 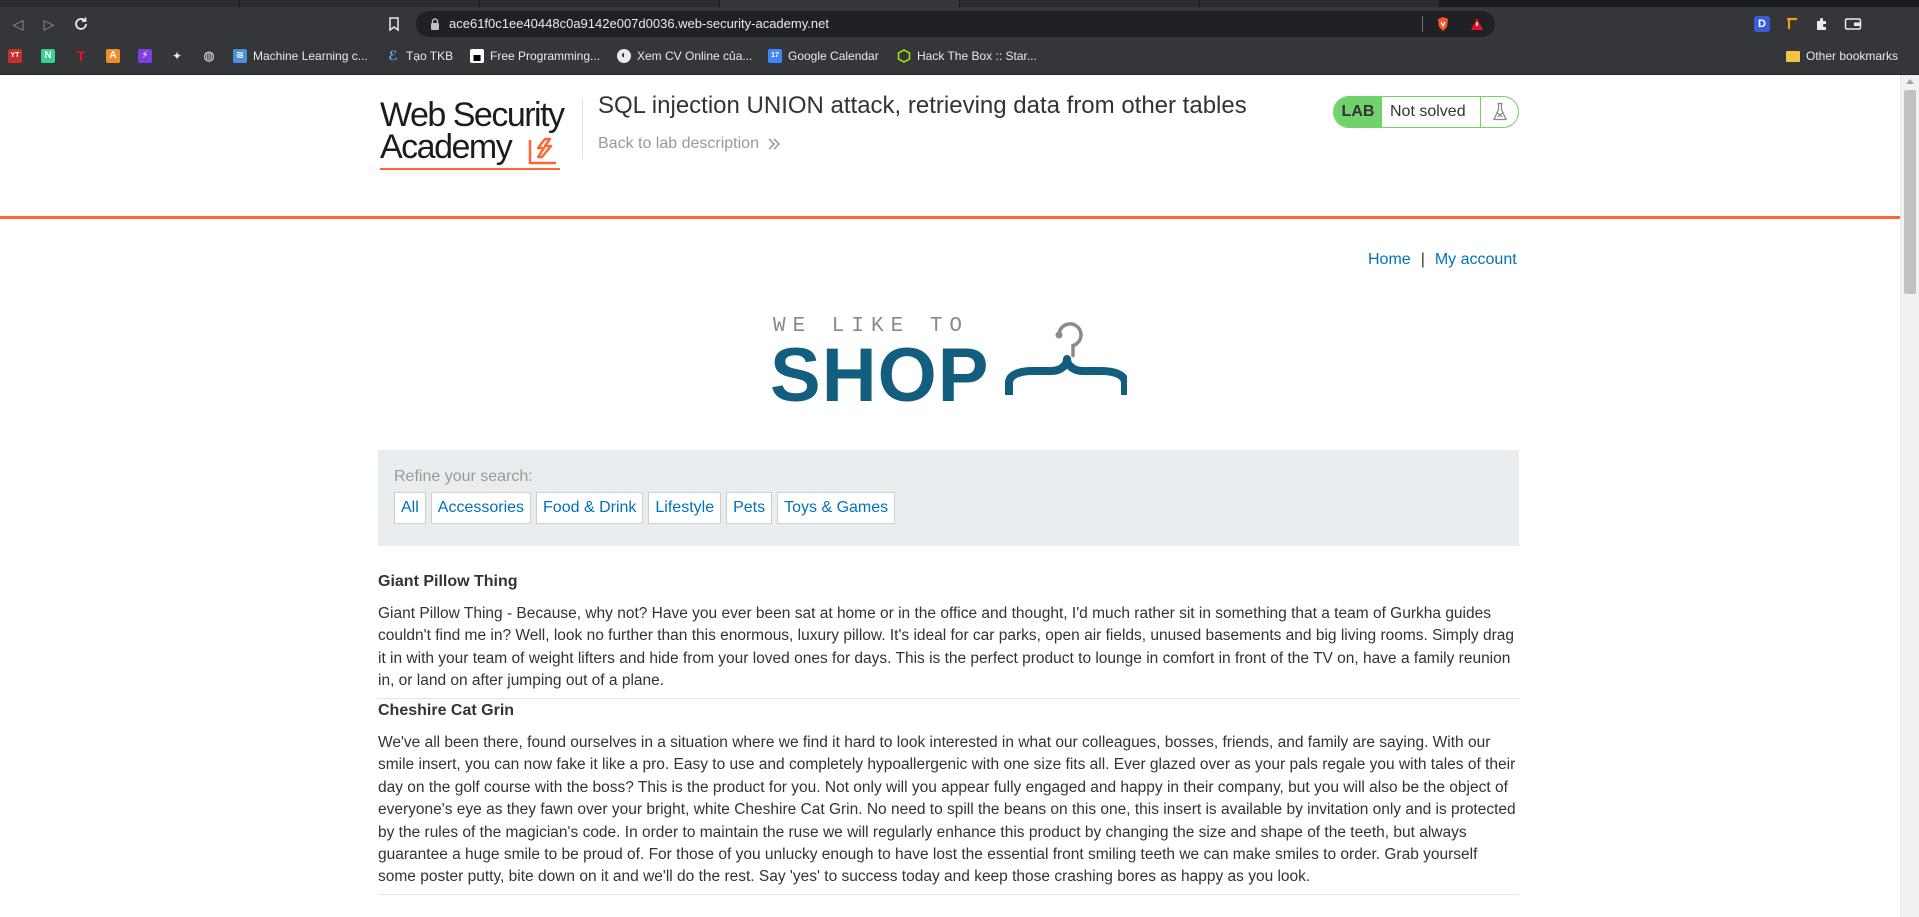 I want to click on my-account-link: My account, so click(x=1476, y=260).